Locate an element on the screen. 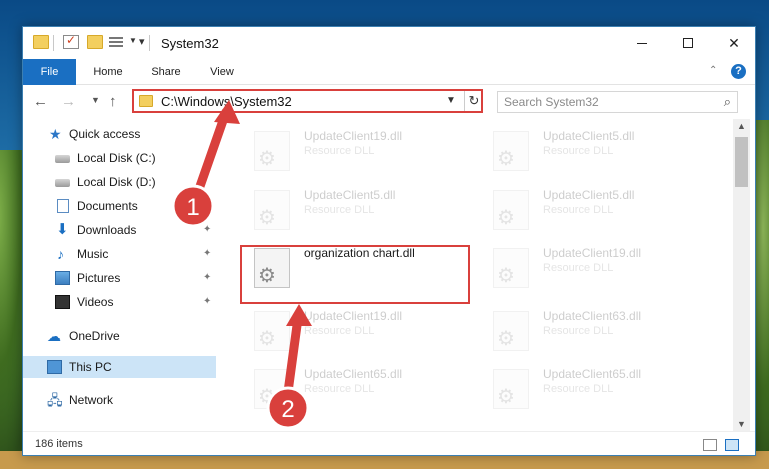 This screenshot has width=769, height=469. close-button: ✕ is located at coordinates (733, 43).